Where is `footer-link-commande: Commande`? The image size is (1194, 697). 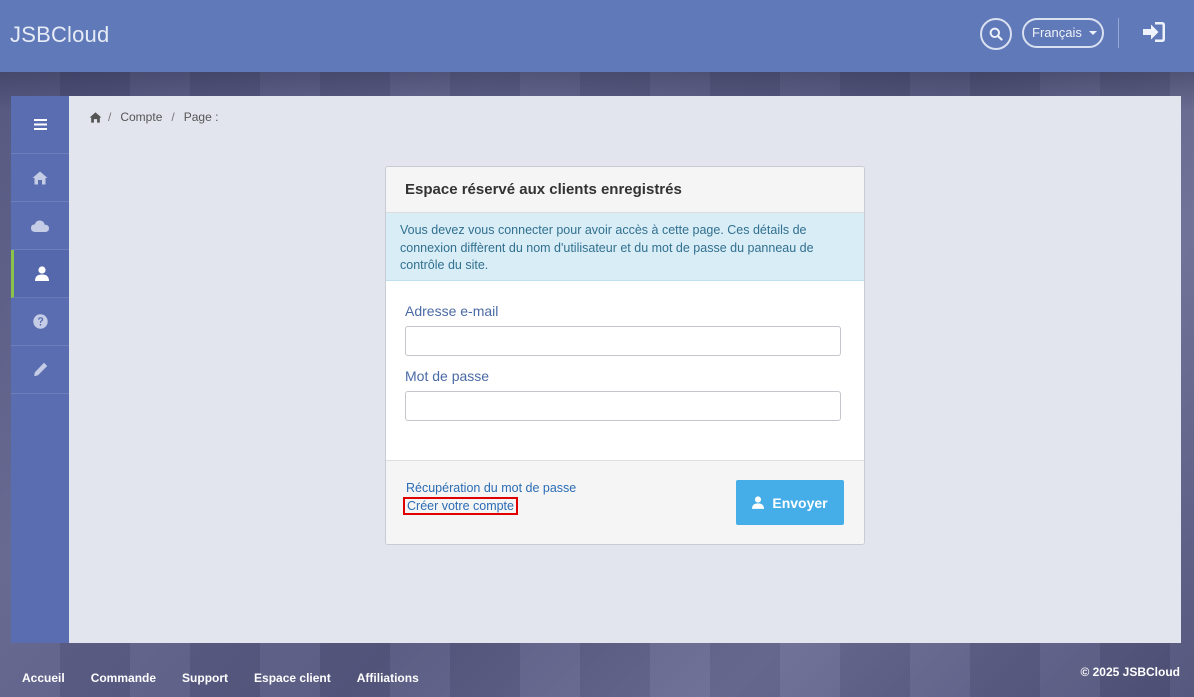 footer-link-commande: Commande is located at coordinates (123, 678).